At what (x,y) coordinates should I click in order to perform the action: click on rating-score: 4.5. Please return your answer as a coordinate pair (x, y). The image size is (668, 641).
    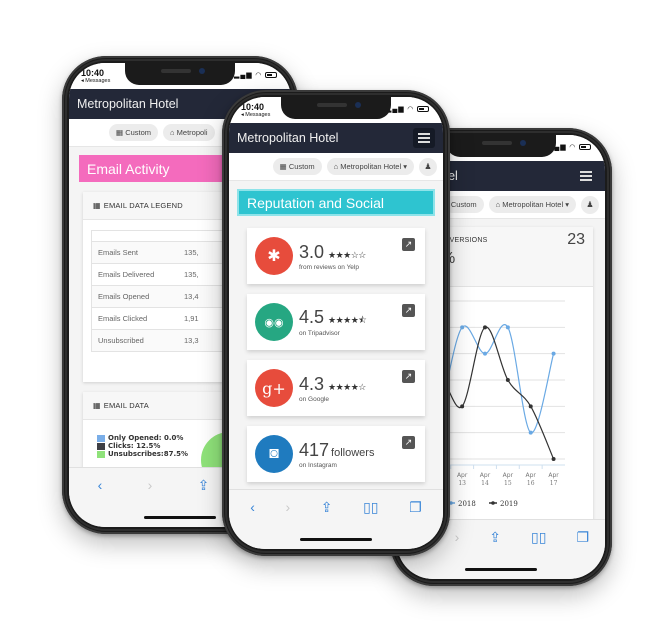
    Looking at the image, I should click on (312, 317).